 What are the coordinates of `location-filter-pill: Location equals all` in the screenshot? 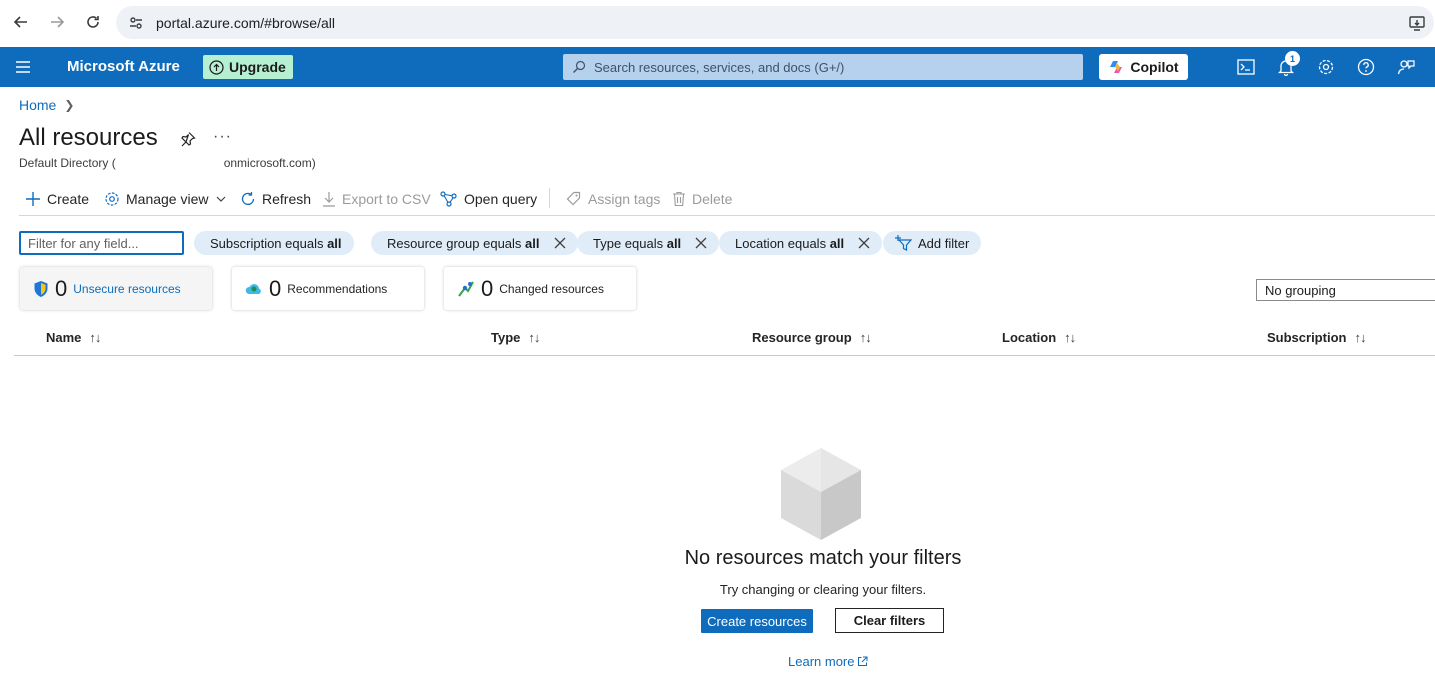 It's located at (801, 243).